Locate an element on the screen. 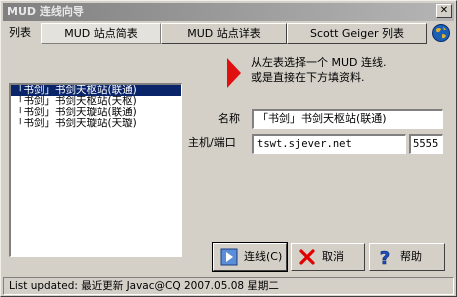 The width and height of the screenshot is (457, 297). globe-icon is located at coordinates (441, 33).